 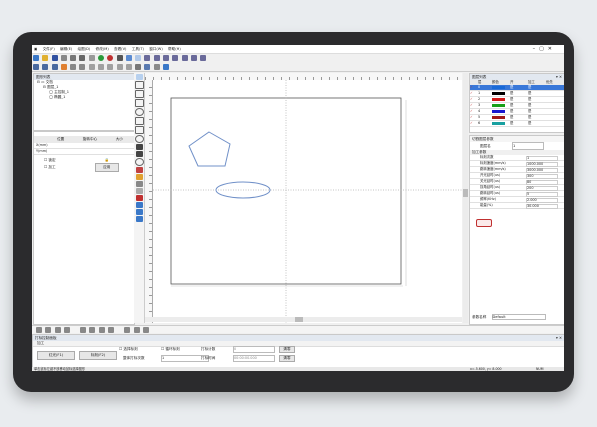 I want to click on new-file-icon, so click(x=36, y=58).